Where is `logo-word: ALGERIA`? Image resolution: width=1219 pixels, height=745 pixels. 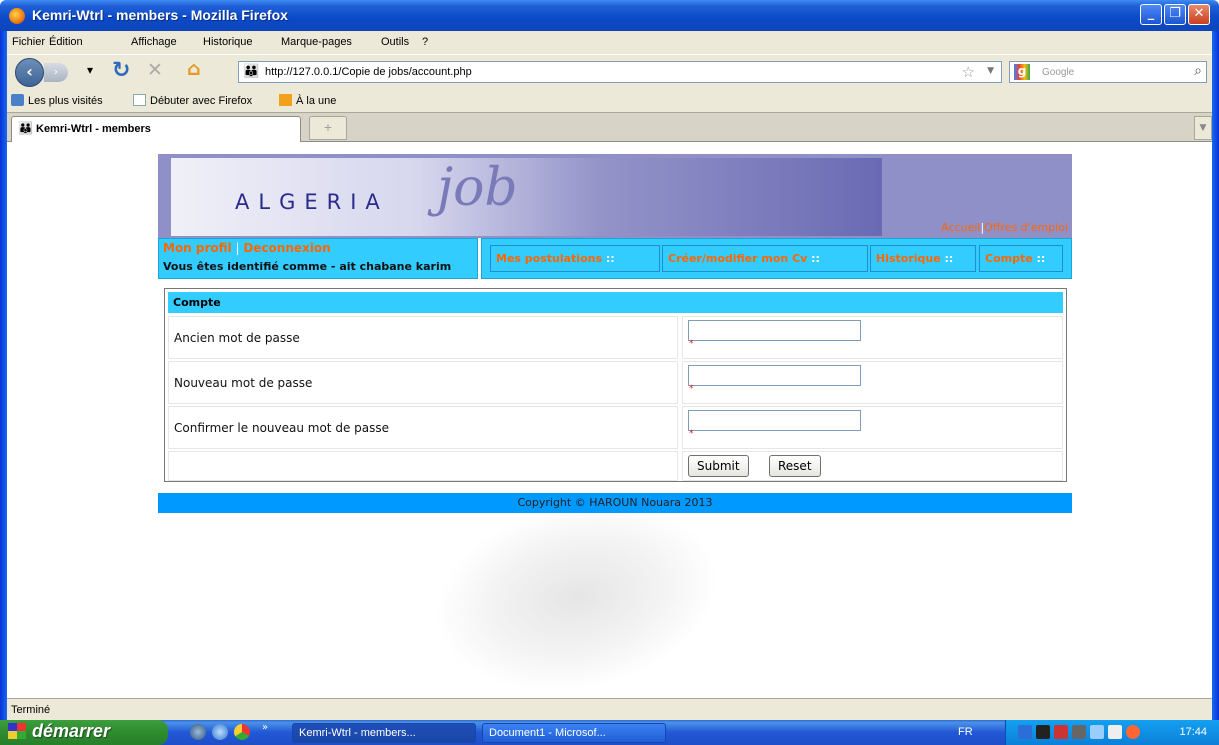 logo-word: ALGERIA is located at coordinates (312, 202).